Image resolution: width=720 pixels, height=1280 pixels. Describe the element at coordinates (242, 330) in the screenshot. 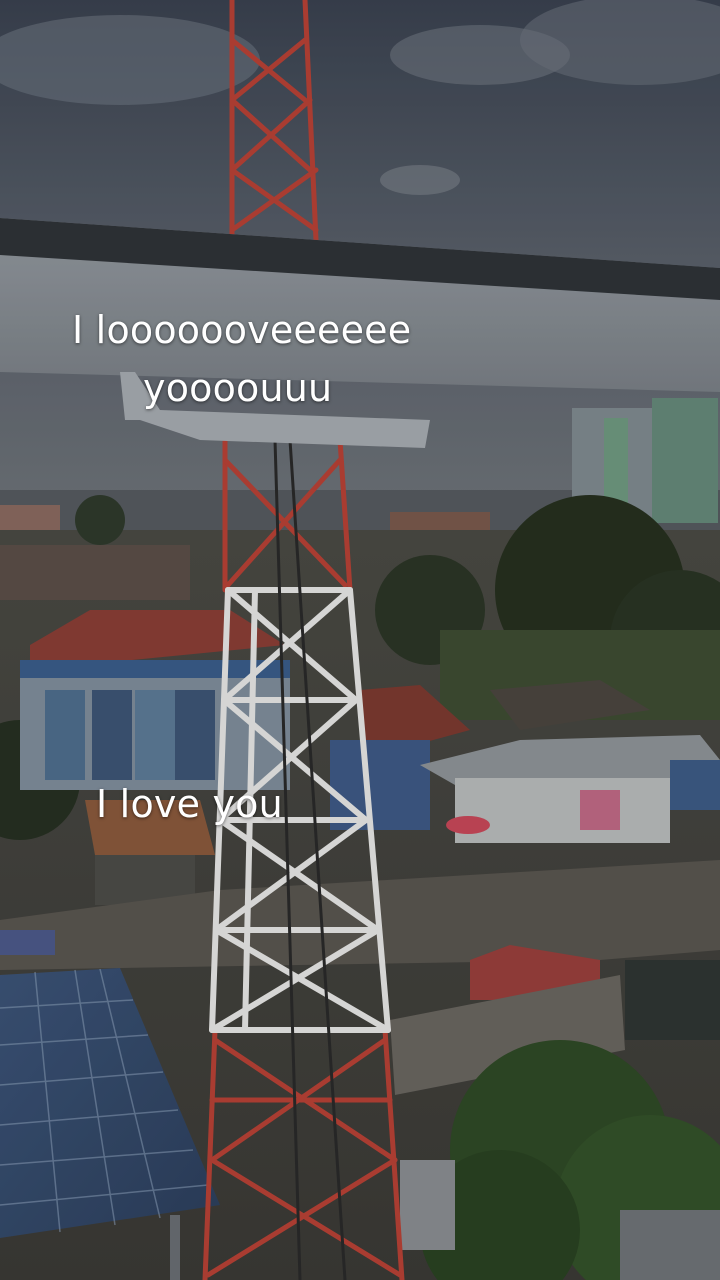

I see `caption-line-1: I looooooveeeeee` at that location.